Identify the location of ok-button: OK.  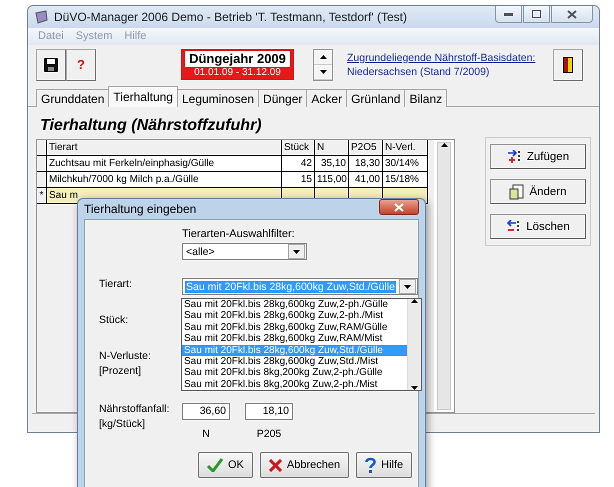
(225, 465).